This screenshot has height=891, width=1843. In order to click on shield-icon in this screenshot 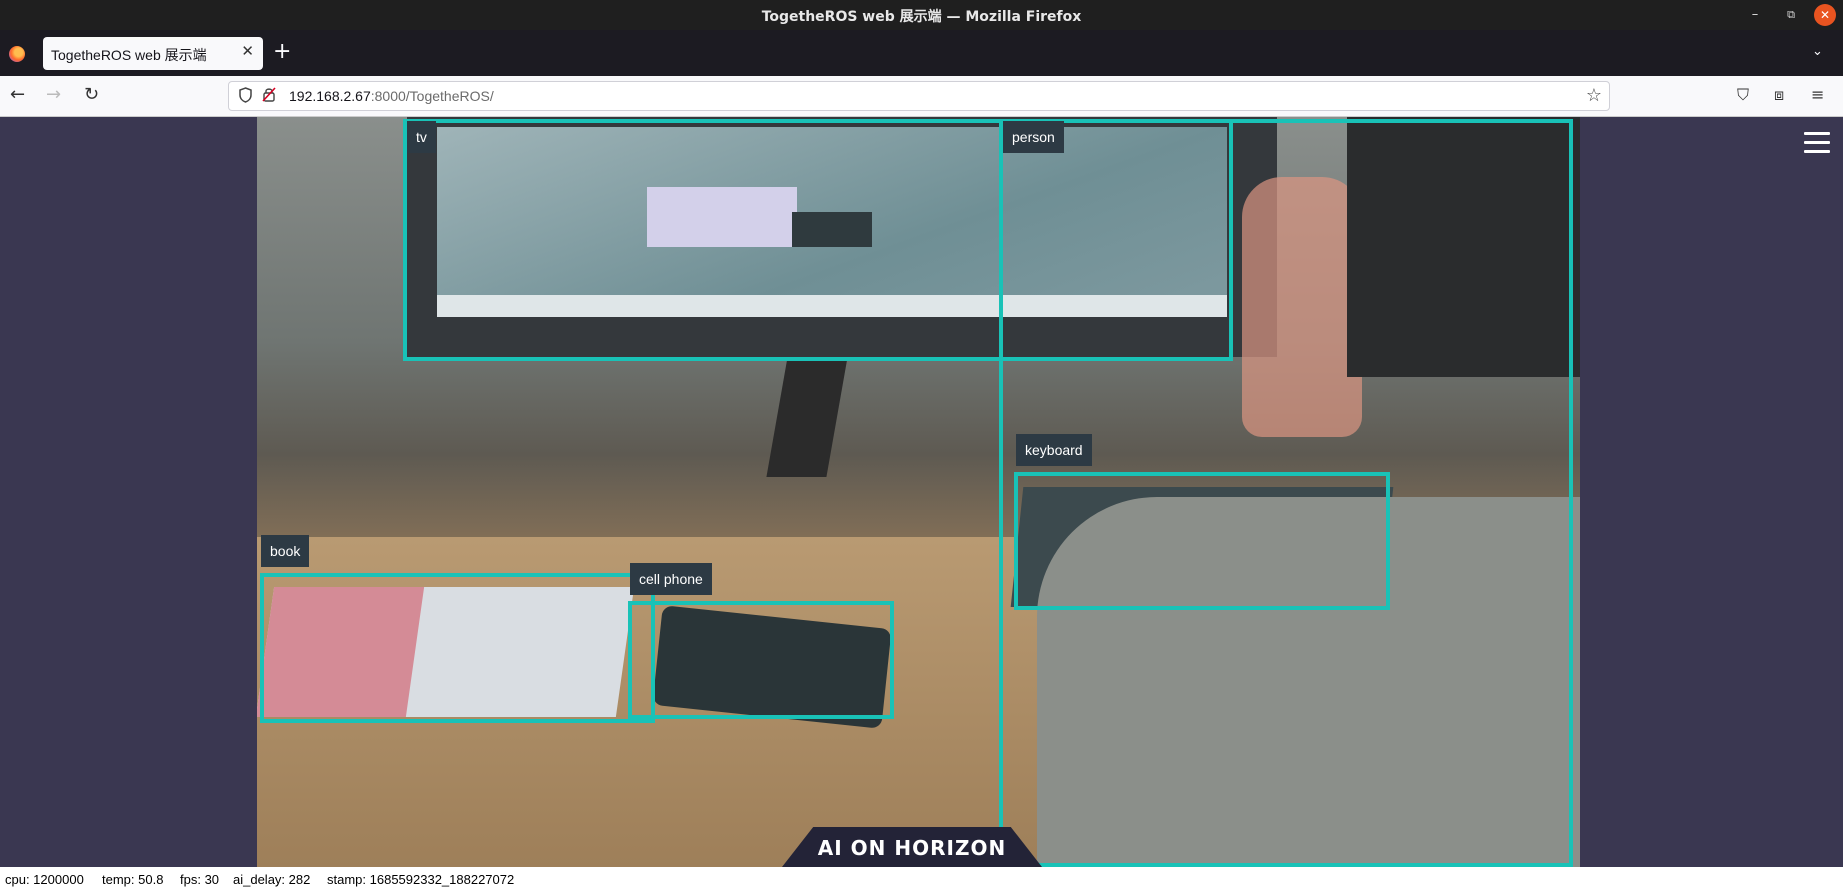, I will do `click(245, 97)`.